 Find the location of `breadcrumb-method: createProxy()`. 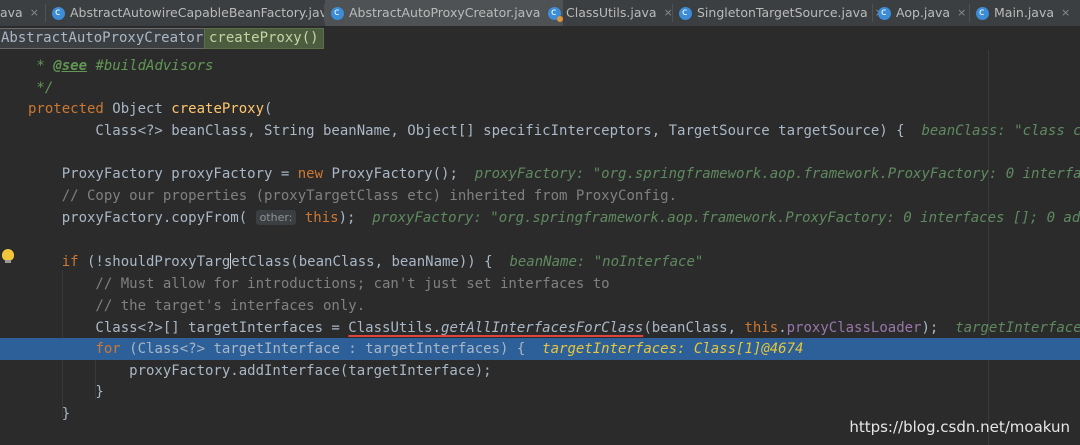

breadcrumb-method: createProxy() is located at coordinates (264, 38).